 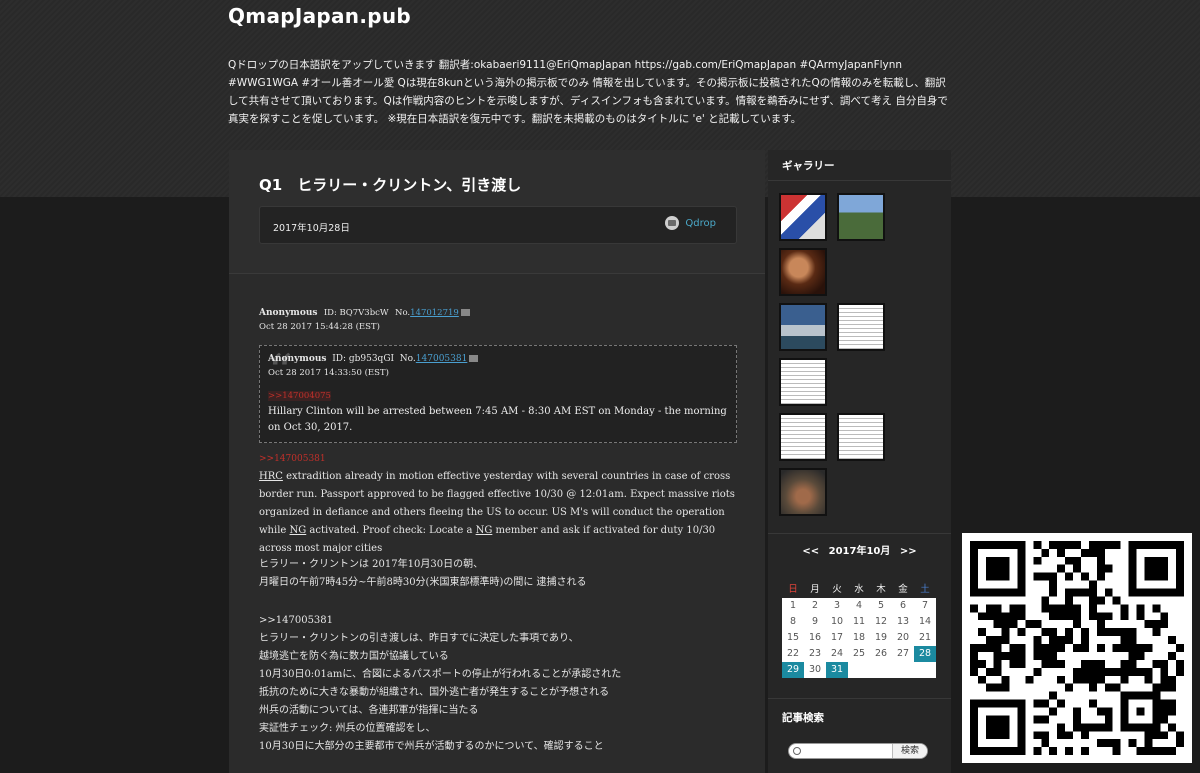 What do you see at coordinates (390, 184) in the screenshot?
I see `post-title: Q1 ヒラリー・クリントン、引き渡し` at bounding box center [390, 184].